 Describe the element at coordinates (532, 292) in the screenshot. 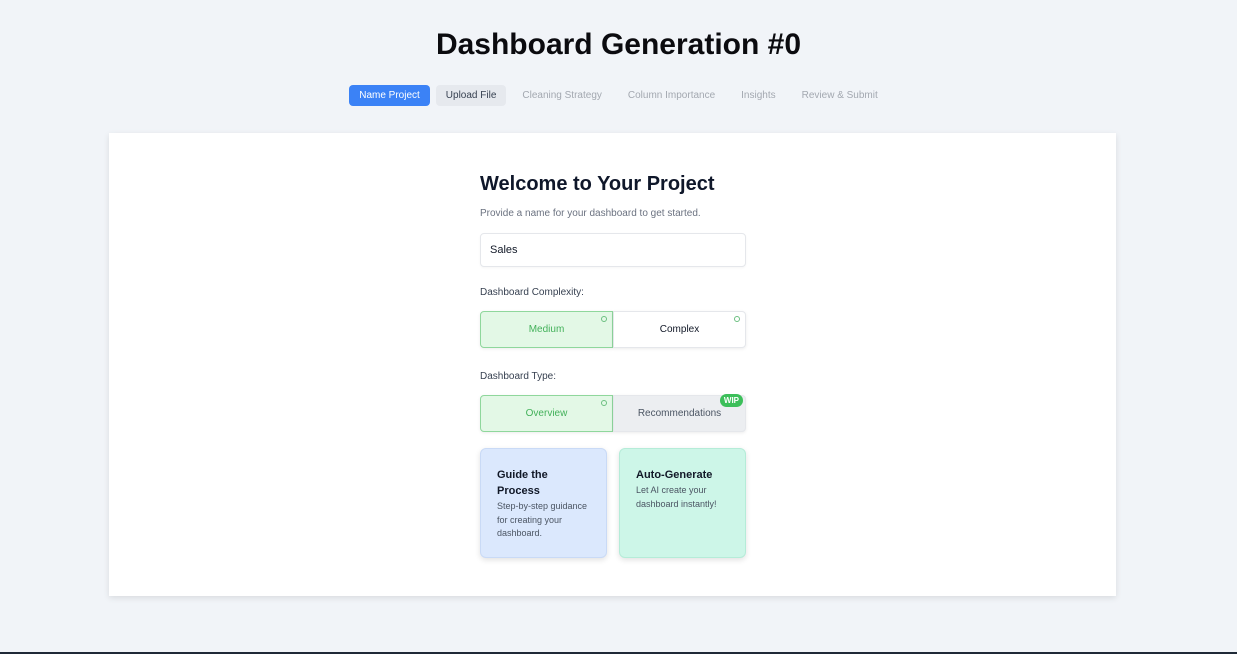

I see `complexity-label: Dashboard Complexity:` at that location.